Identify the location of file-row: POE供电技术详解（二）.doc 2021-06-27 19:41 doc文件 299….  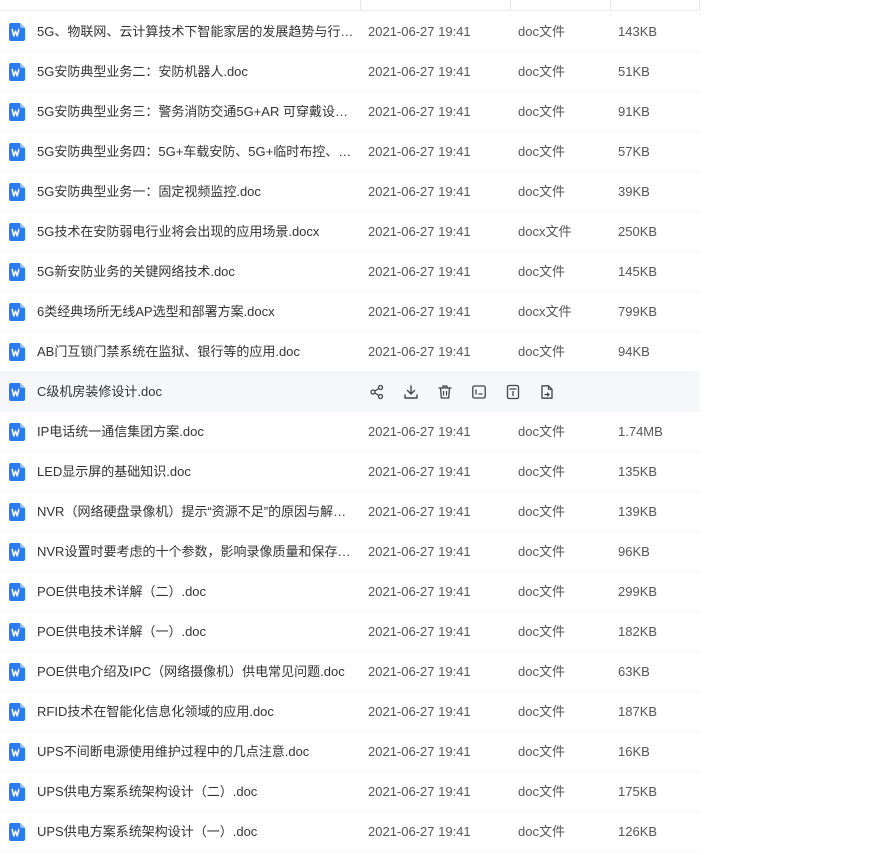
(350, 592).